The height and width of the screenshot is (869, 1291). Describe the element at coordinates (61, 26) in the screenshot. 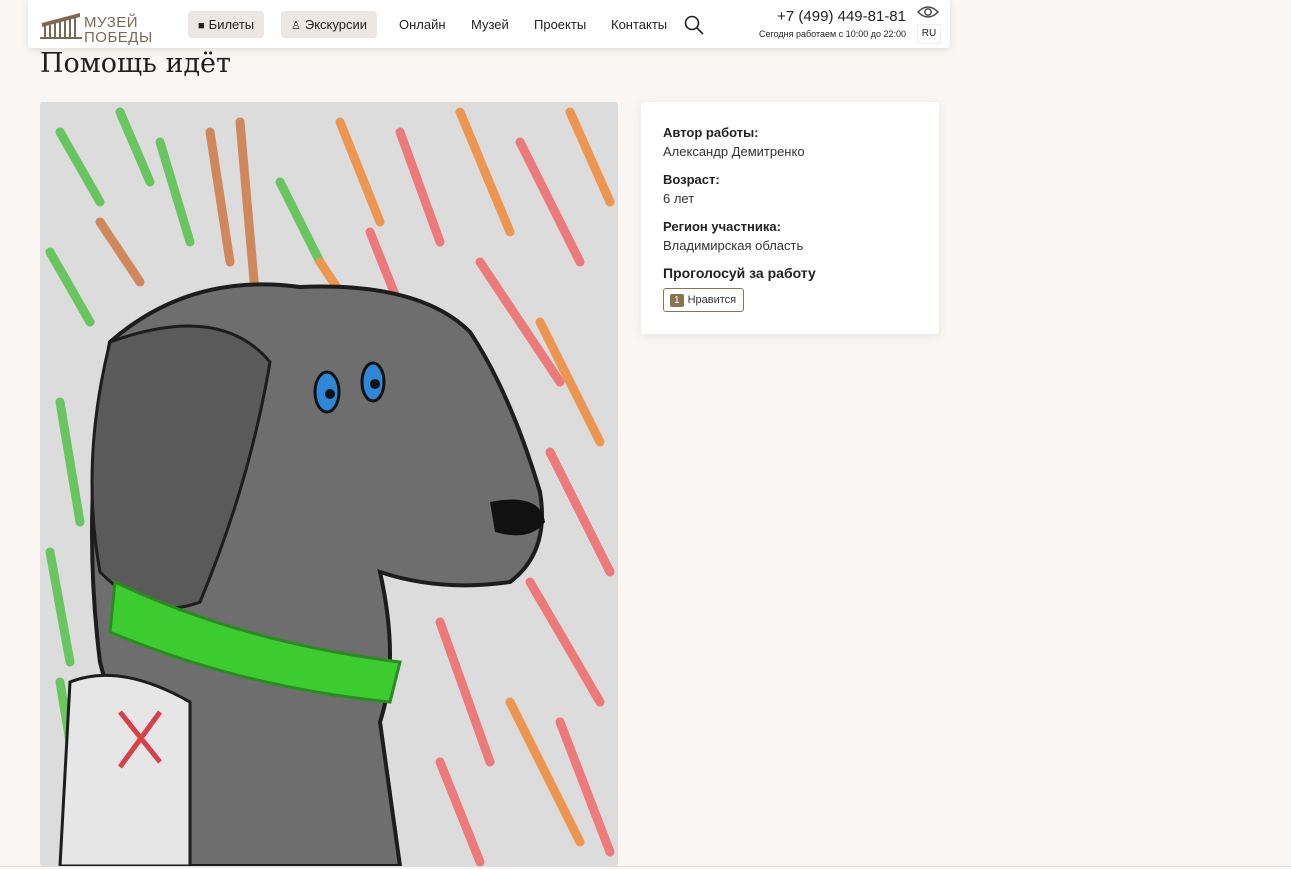

I see `logo-colonnade-icon` at that location.